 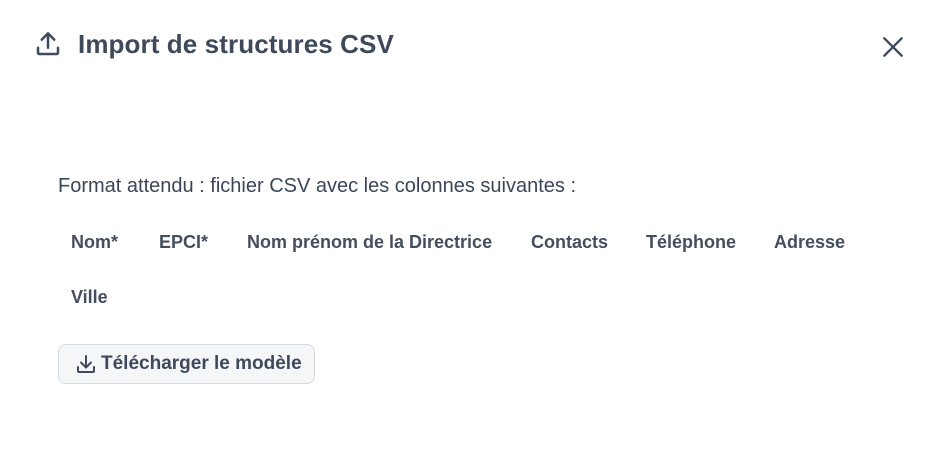 I want to click on column-tag-ville: Ville, so click(x=89, y=297).